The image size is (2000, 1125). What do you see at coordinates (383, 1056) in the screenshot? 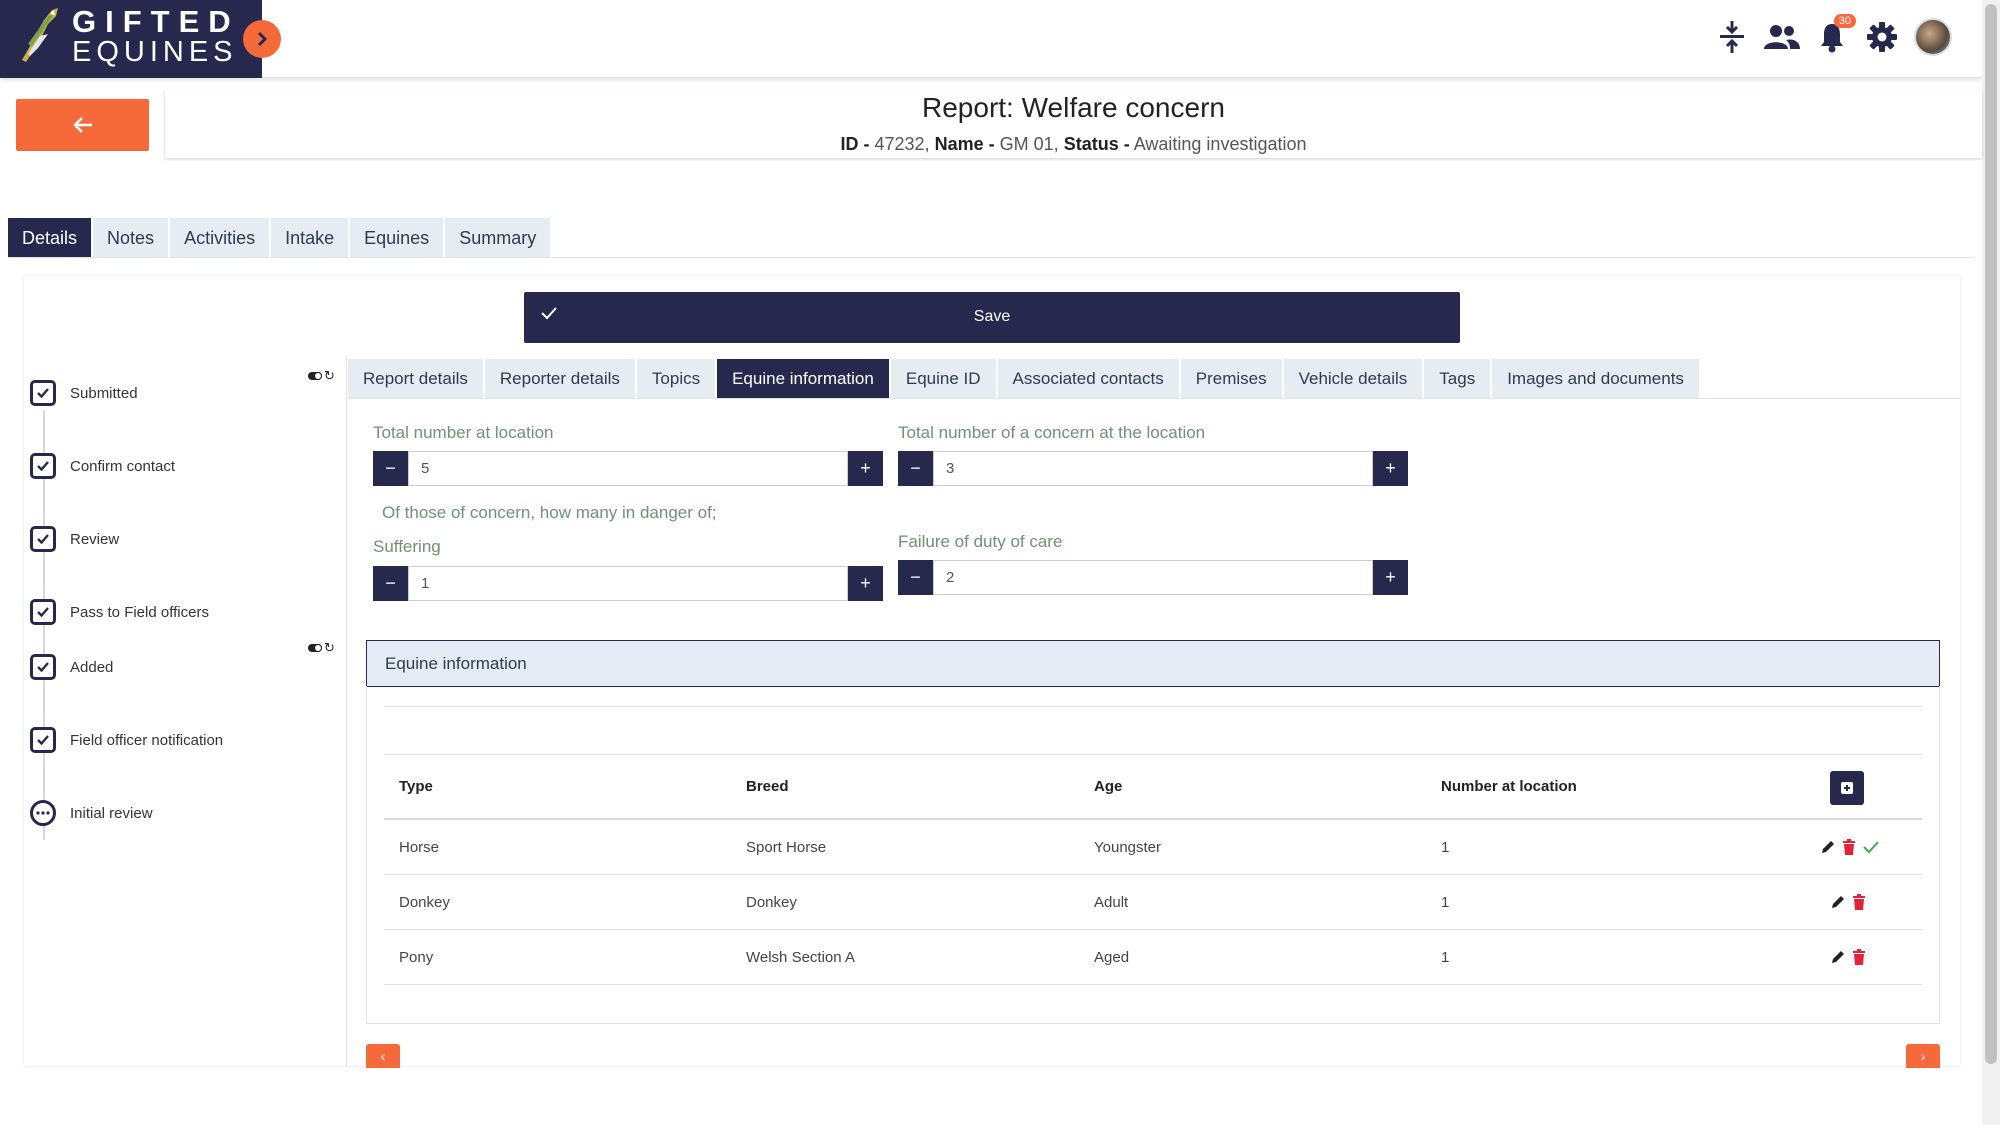
I see `prev-page-button: ‹` at bounding box center [383, 1056].